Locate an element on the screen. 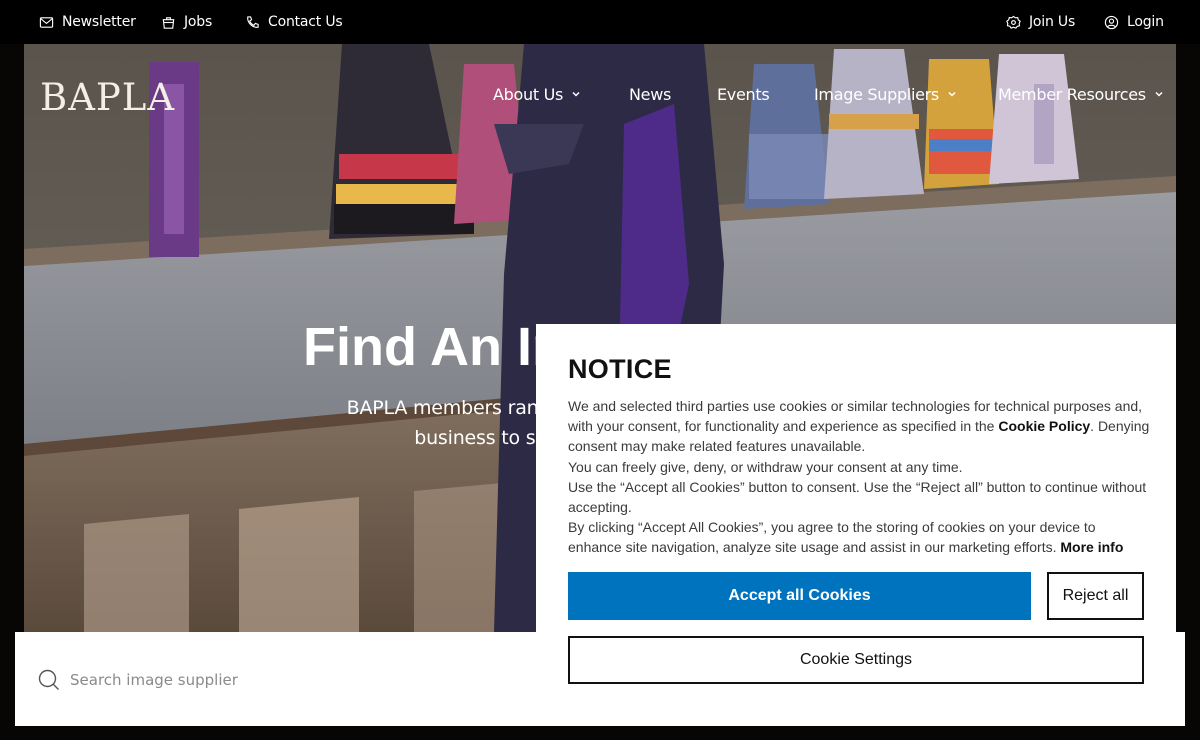 The image size is (1200, 740). search-input is located at coordinates (300, 680).